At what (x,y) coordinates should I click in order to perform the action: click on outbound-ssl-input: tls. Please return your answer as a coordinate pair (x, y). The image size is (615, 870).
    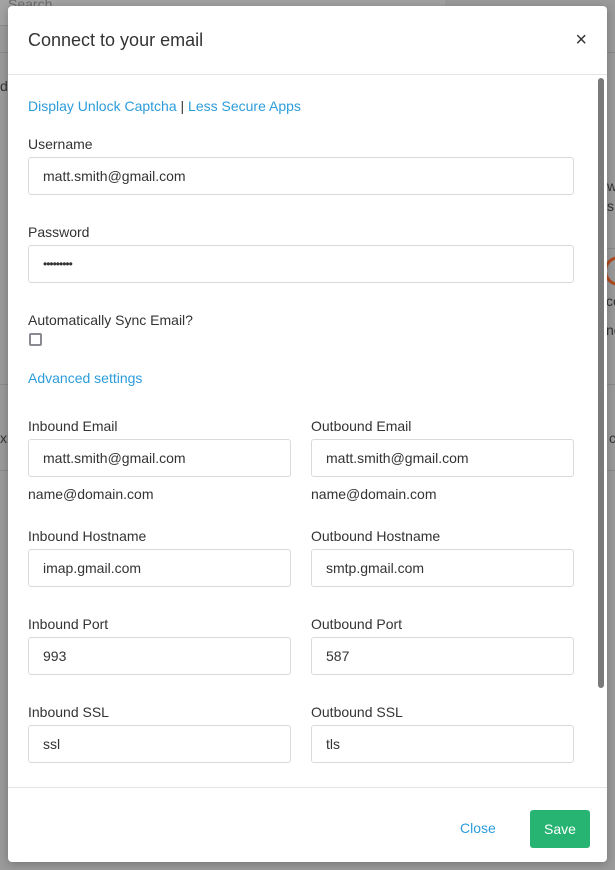
    Looking at the image, I should click on (442, 744).